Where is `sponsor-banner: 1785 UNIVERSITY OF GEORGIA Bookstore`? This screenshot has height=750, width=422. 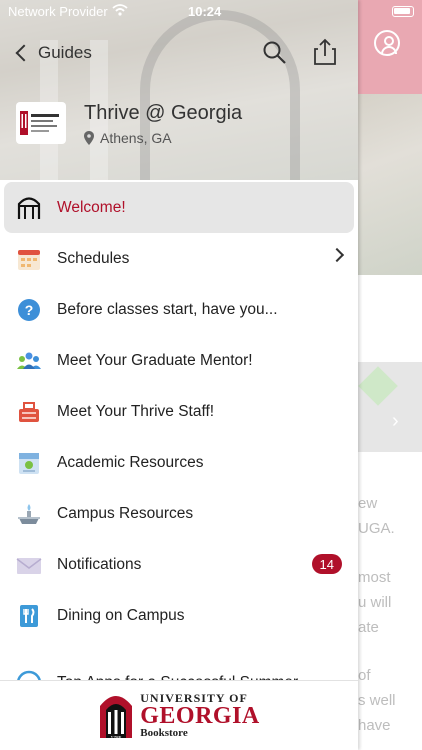
sponsor-banner: 1785 UNIVERSITY OF GEORGIA Bookstore is located at coordinates (179, 715).